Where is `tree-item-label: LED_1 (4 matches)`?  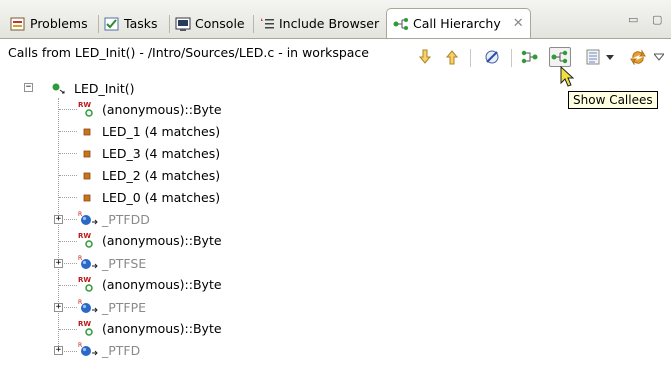
tree-item-label: LED_1 (4 matches) is located at coordinates (161, 131).